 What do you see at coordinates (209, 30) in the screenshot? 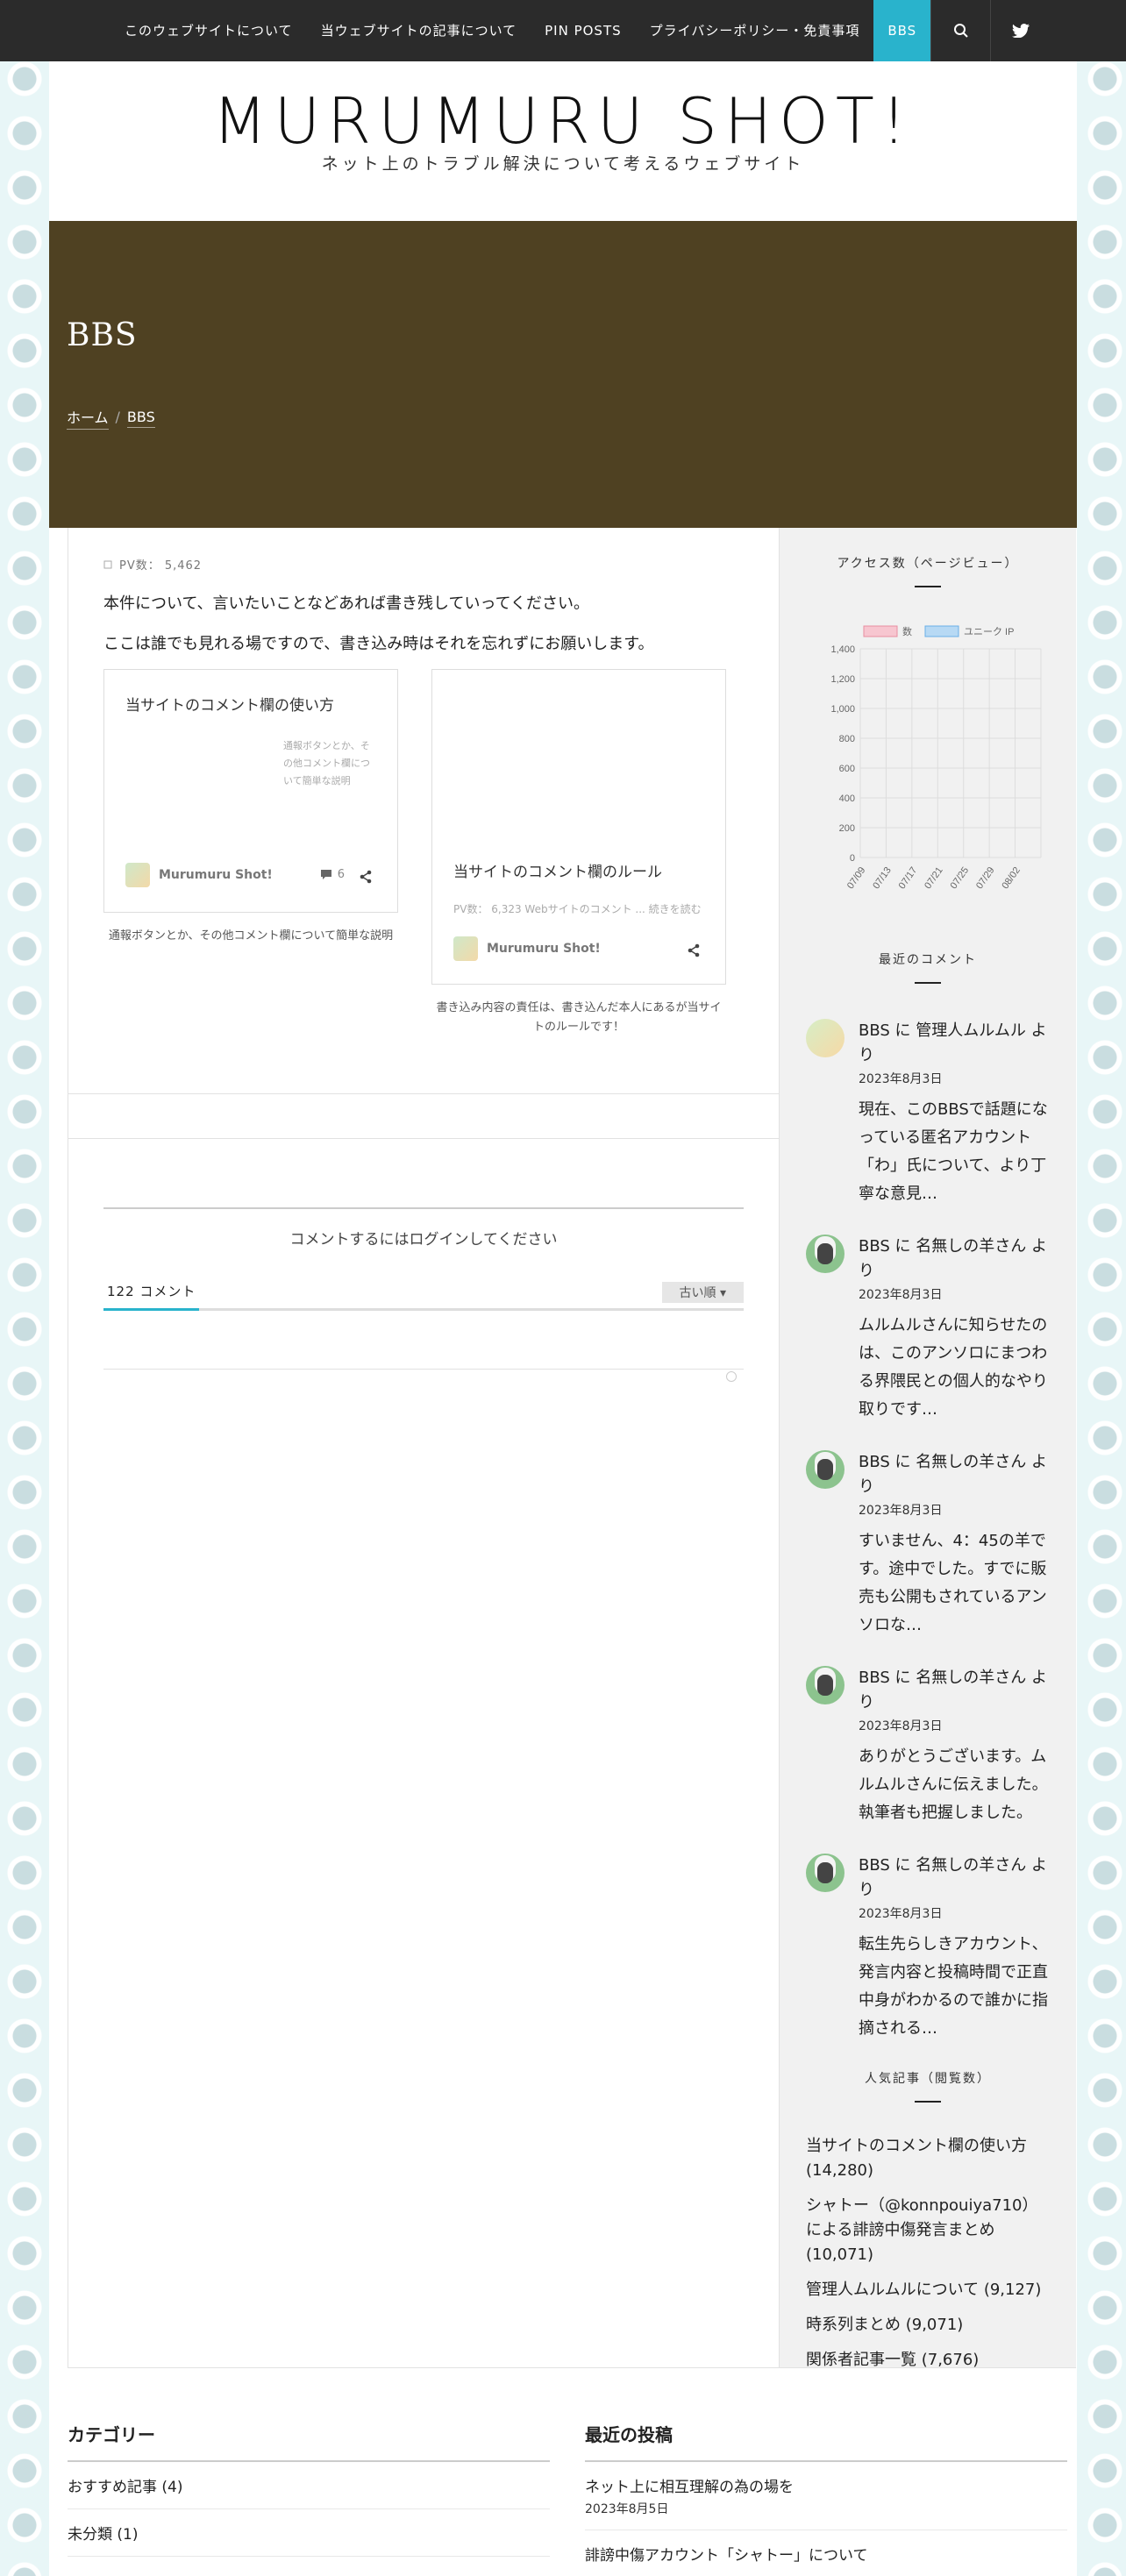
I see `nav-item-about: このウェブサイトについて` at bounding box center [209, 30].